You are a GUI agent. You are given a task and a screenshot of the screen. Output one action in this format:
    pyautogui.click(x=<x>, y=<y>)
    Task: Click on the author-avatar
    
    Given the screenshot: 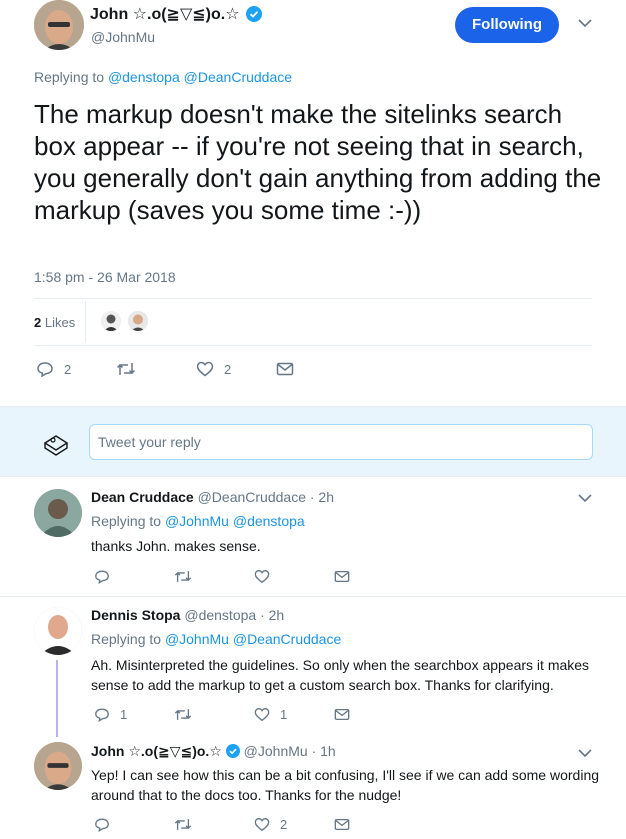 What is the action you would take?
    pyautogui.click(x=59, y=25)
    